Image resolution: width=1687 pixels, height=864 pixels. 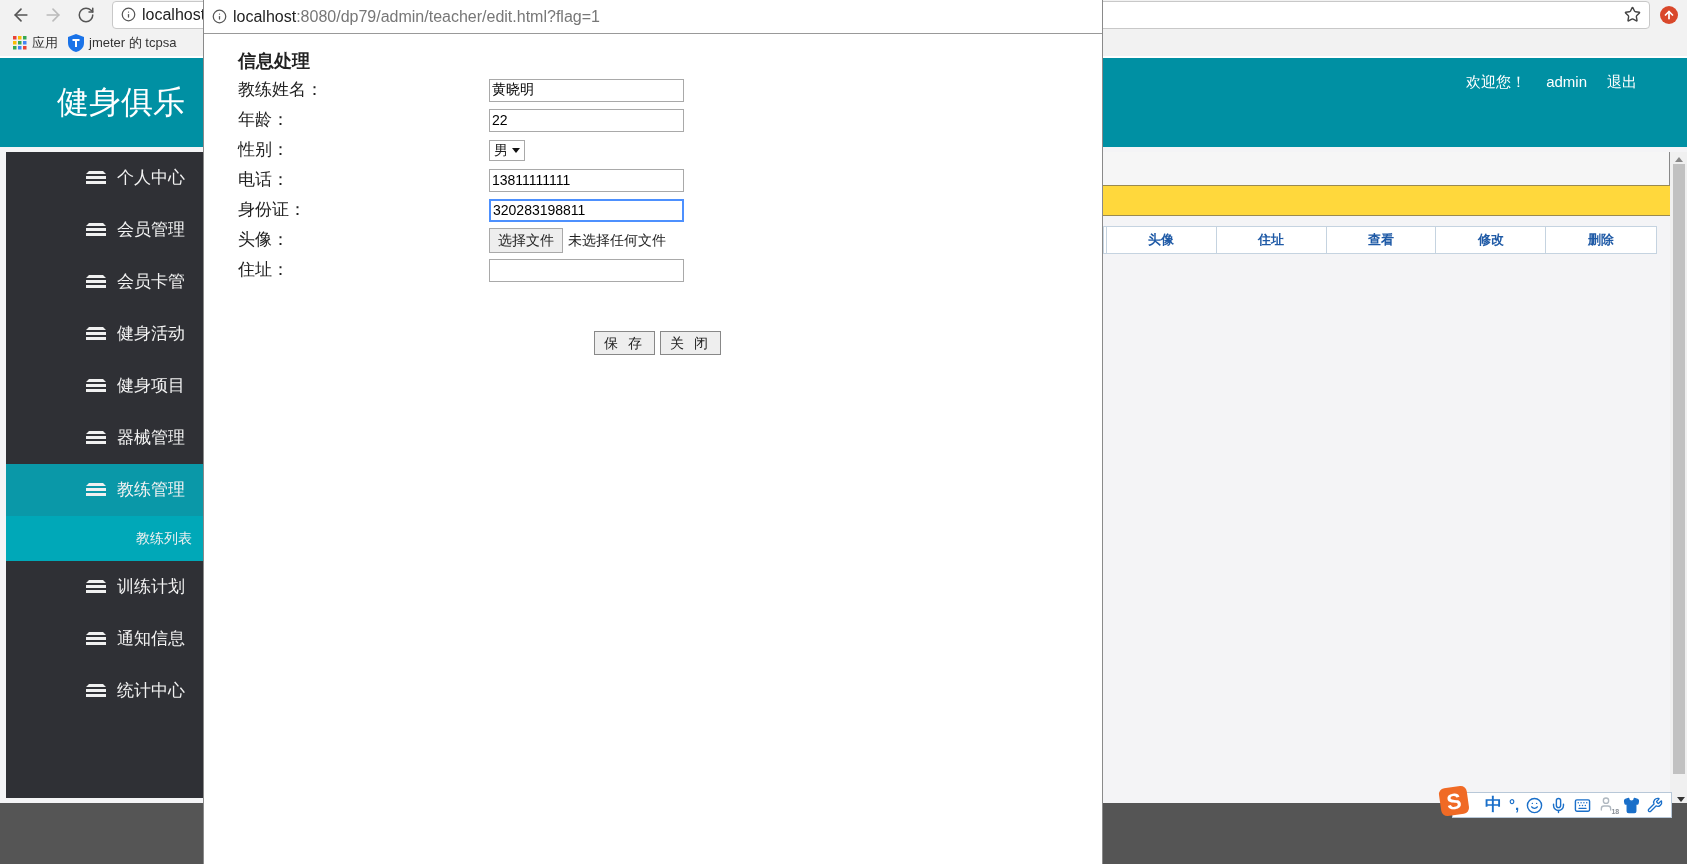 What do you see at coordinates (586, 210) in the screenshot?
I see `input-field: 320283198811` at bounding box center [586, 210].